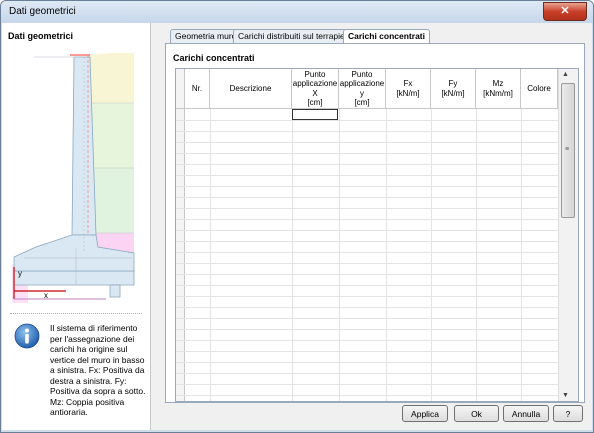 Image resolution: width=594 pixels, height=433 pixels. I want to click on active-cell-editor, so click(315, 114).